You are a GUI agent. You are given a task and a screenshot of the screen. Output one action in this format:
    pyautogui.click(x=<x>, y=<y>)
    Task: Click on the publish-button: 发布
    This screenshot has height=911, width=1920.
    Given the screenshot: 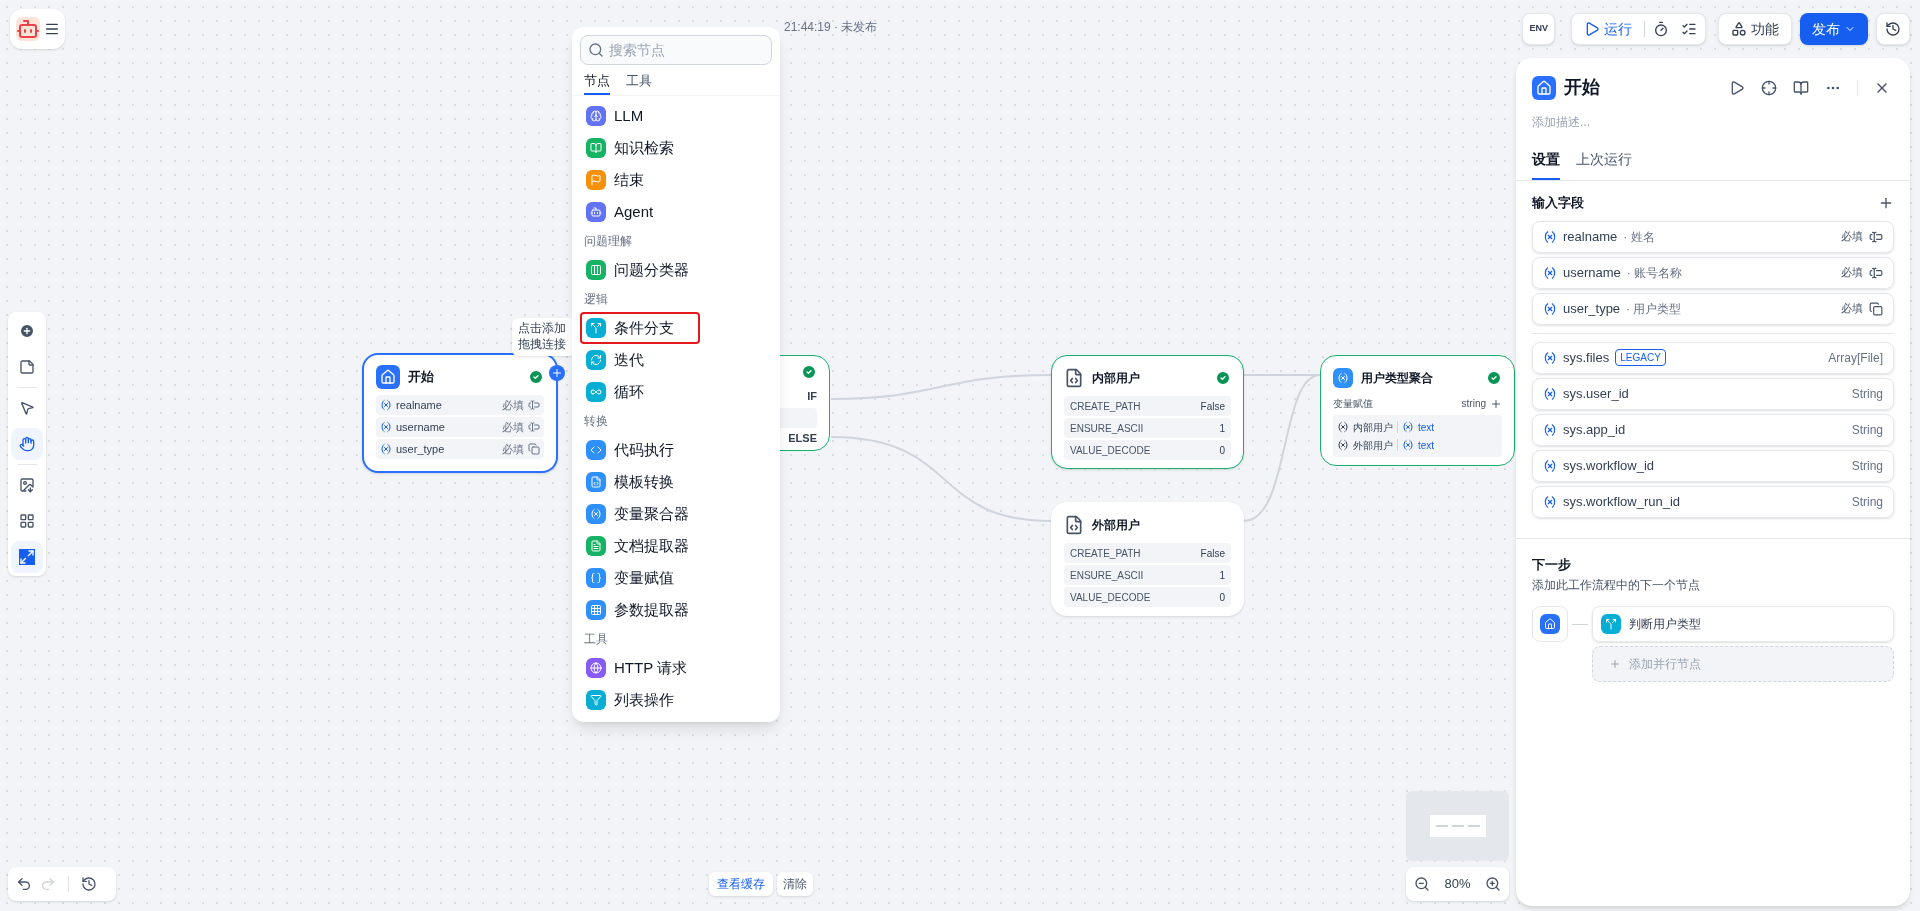 What is the action you would take?
    pyautogui.click(x=1834, y=29)
    